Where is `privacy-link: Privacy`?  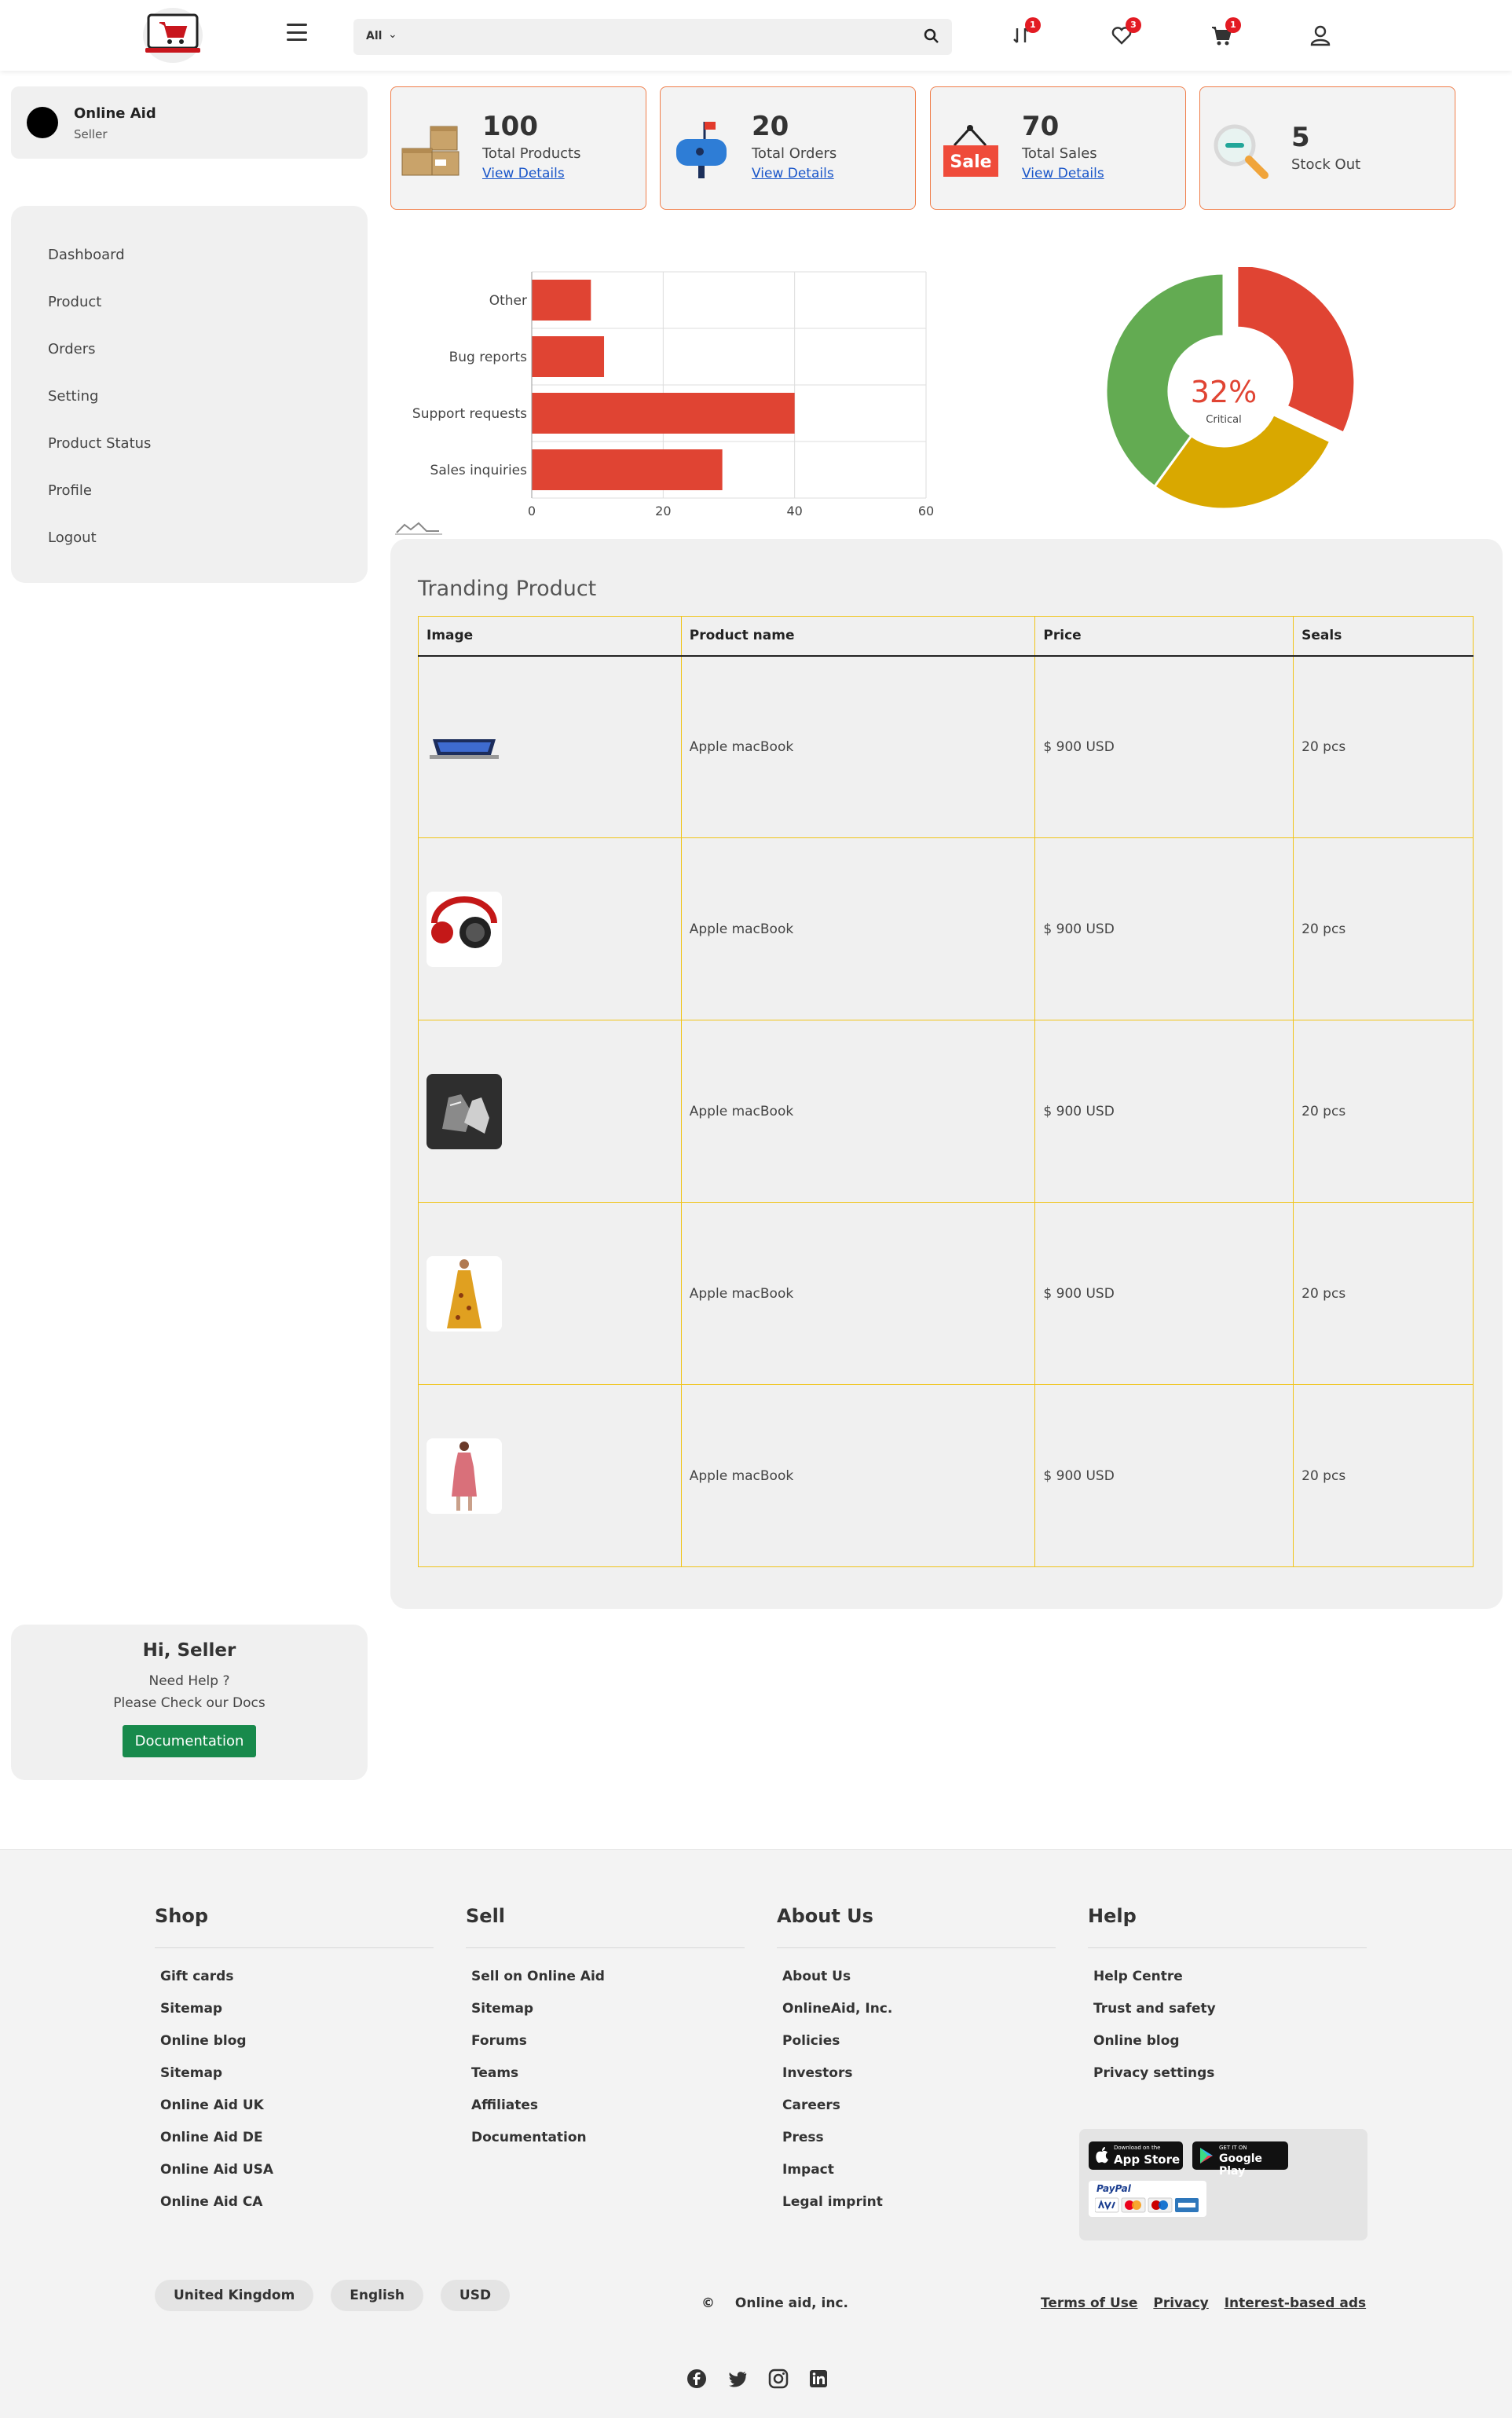
privacy-link: Privacy is located at coordinates (1180, 2303).